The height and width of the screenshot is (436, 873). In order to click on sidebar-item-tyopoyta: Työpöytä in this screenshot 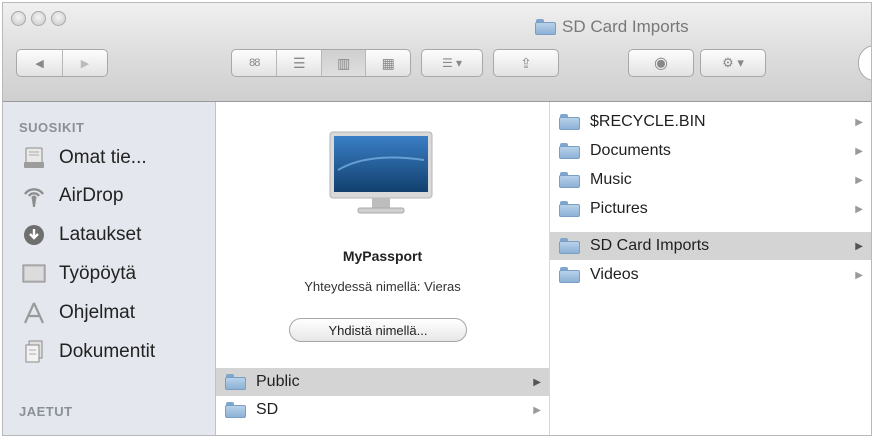, I will do `click(78, 274)`.